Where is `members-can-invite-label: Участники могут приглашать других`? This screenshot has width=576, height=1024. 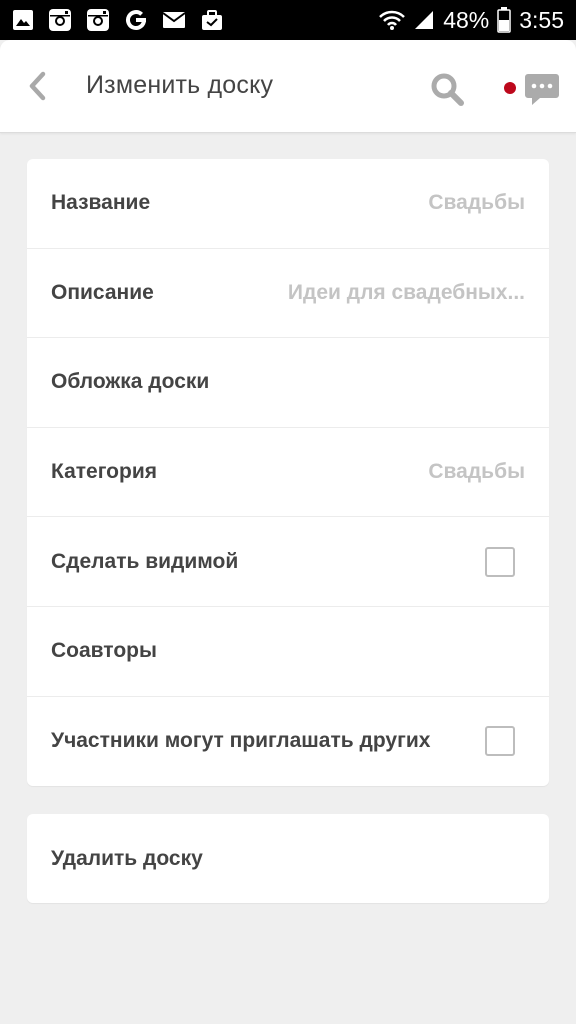 members-can-invite-label: Участники могут приглашать других is located at coordinates (241, 741).